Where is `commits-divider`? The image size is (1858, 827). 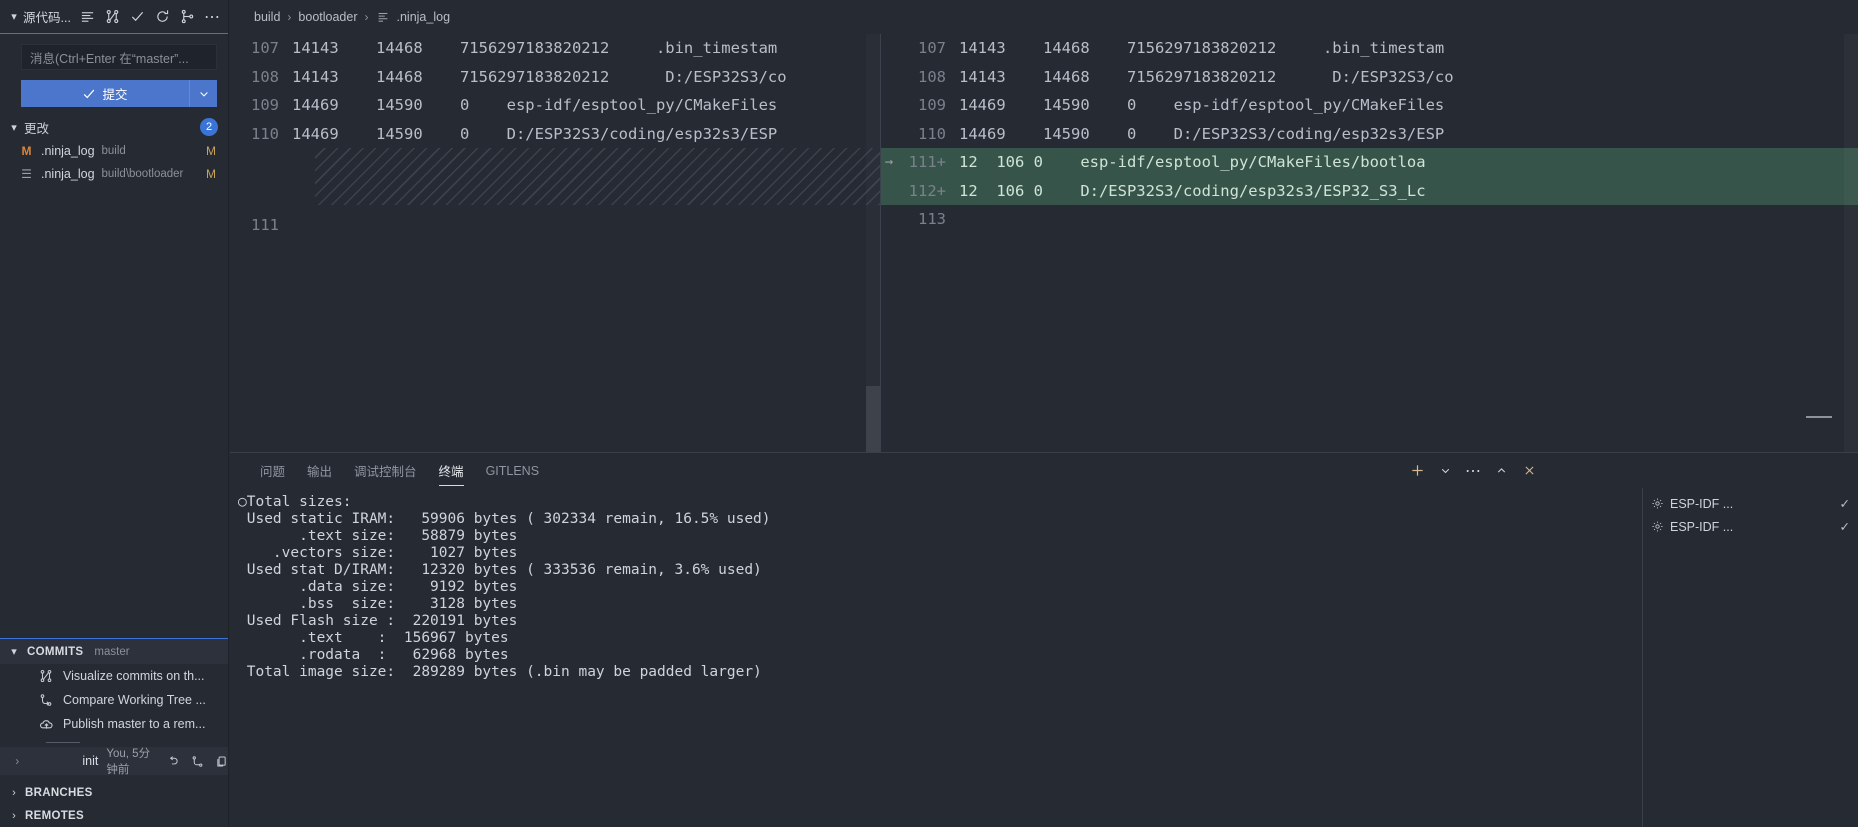 commits-divider is located at coordinates (63, 742).